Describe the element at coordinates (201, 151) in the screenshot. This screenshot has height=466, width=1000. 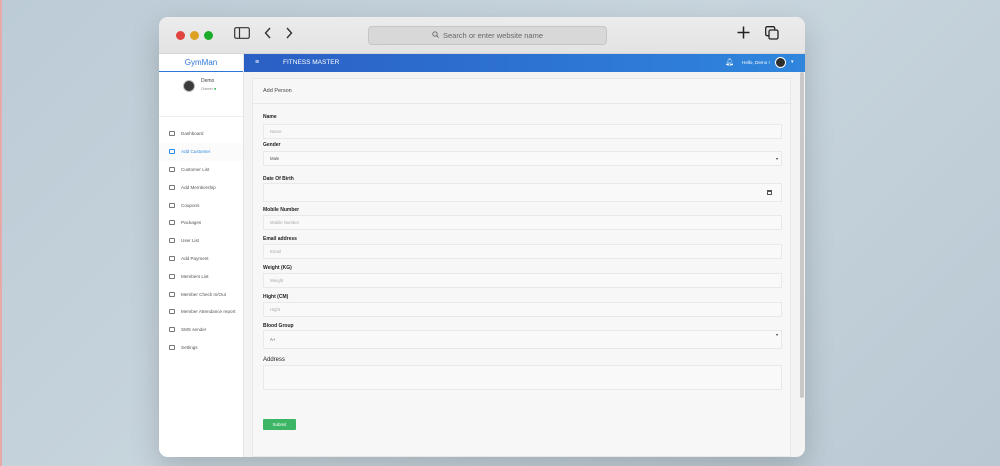
I see `sidebar-item-add-customer: Add Customer` at that location.